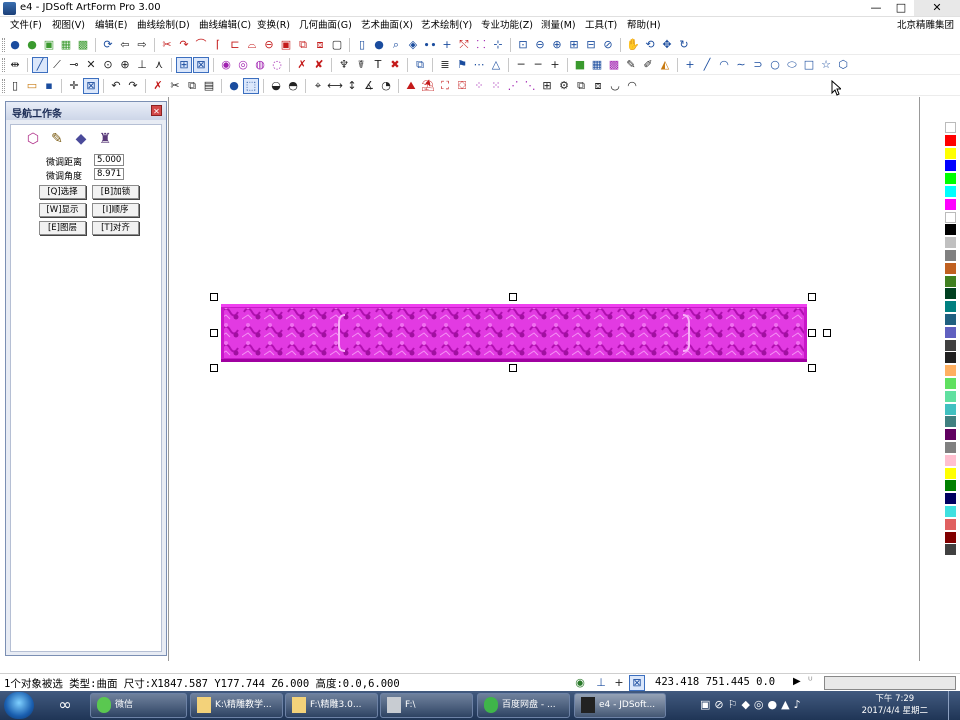 The height and width of the screenshot is (720, 960). I want to click on brush-icon: ✐, so click(648, 65).